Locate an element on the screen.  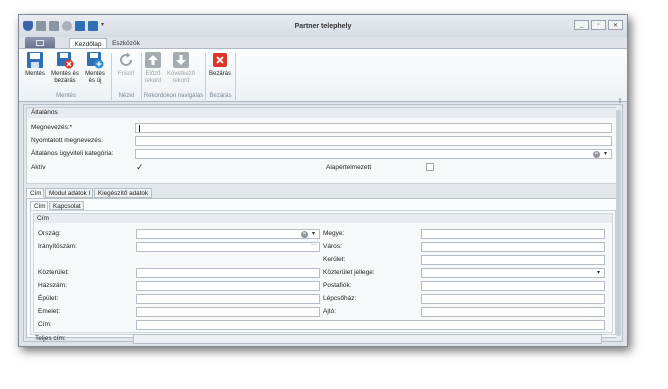
previous-record-button: Előző rekord is located at coordinates (153, 68).